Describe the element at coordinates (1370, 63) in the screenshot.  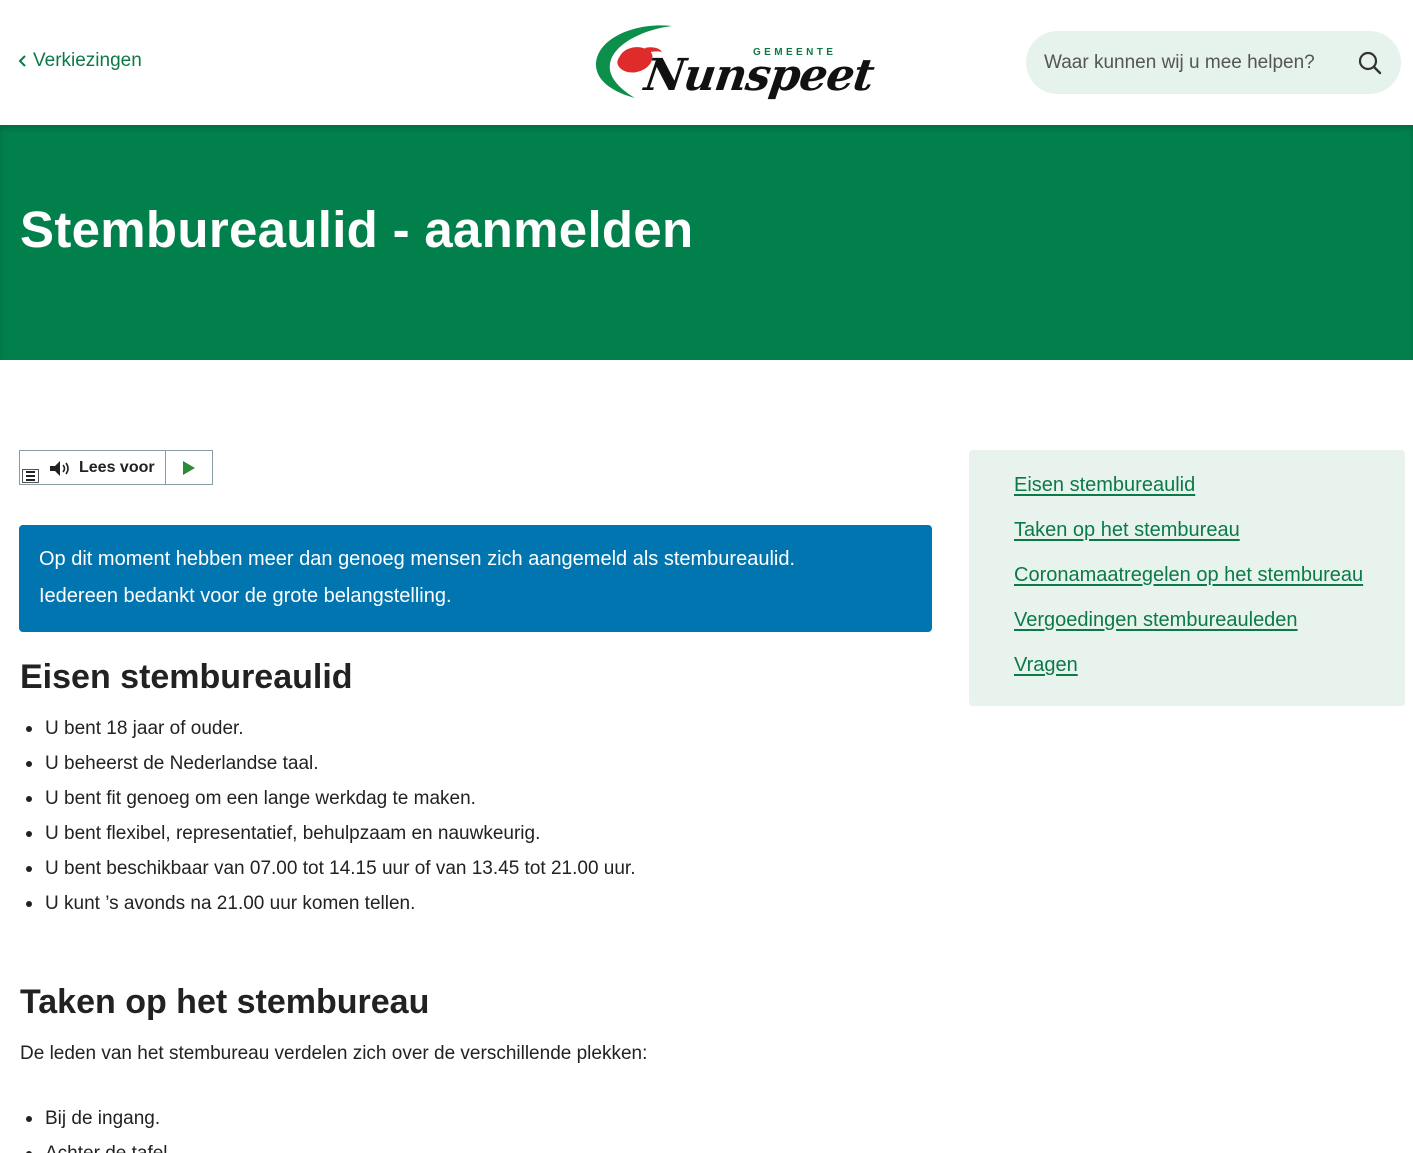
I see `search-icon` at that location.